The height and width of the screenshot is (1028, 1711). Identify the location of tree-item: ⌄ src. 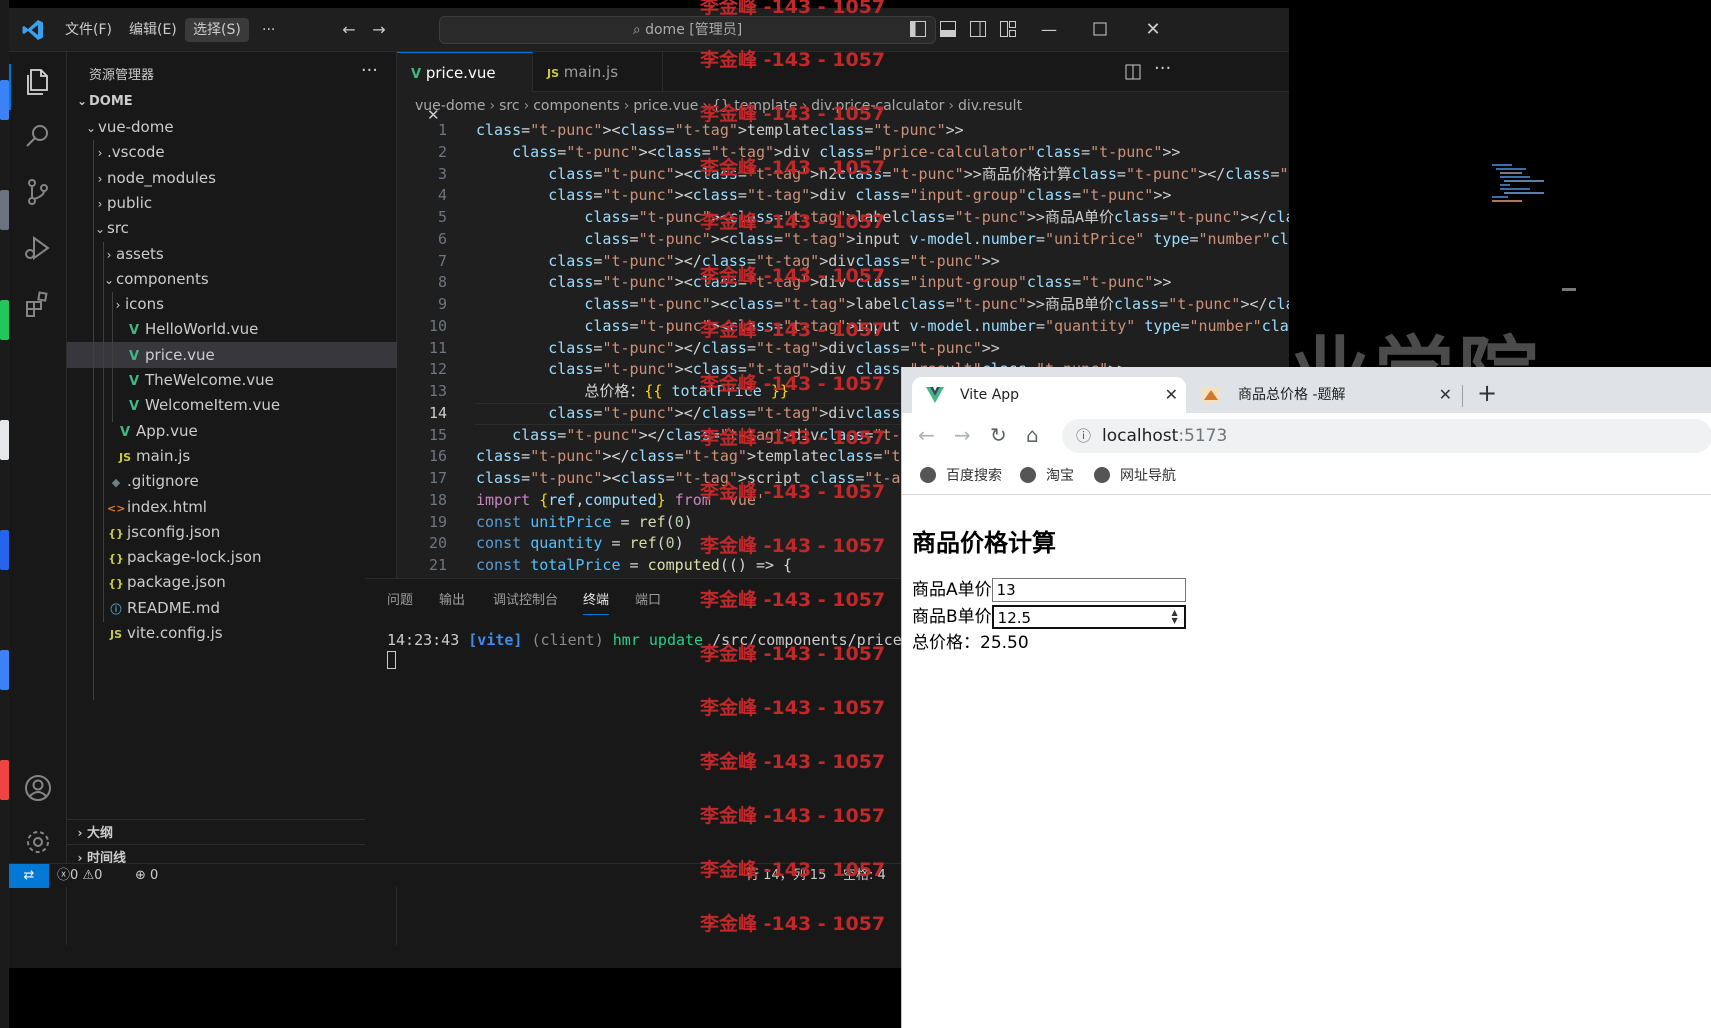
(232, 228).